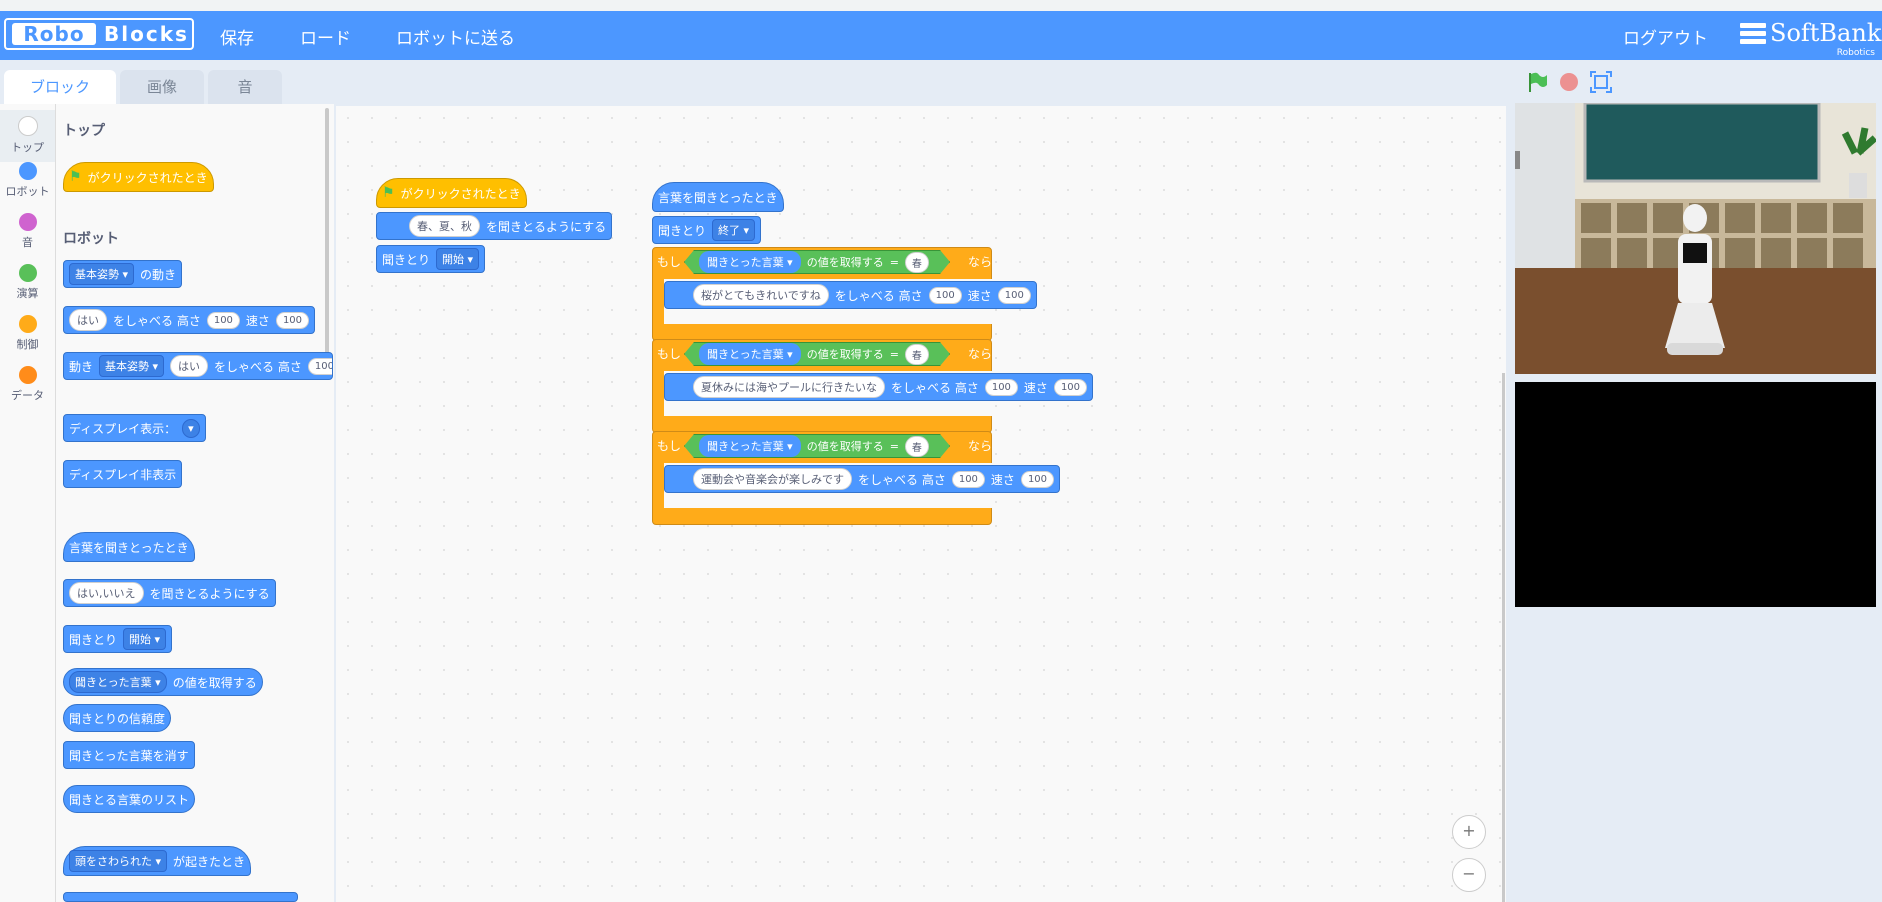 This screenshot has width=1882, height=902. I want to click on robot-stage, so click(1695, 238).